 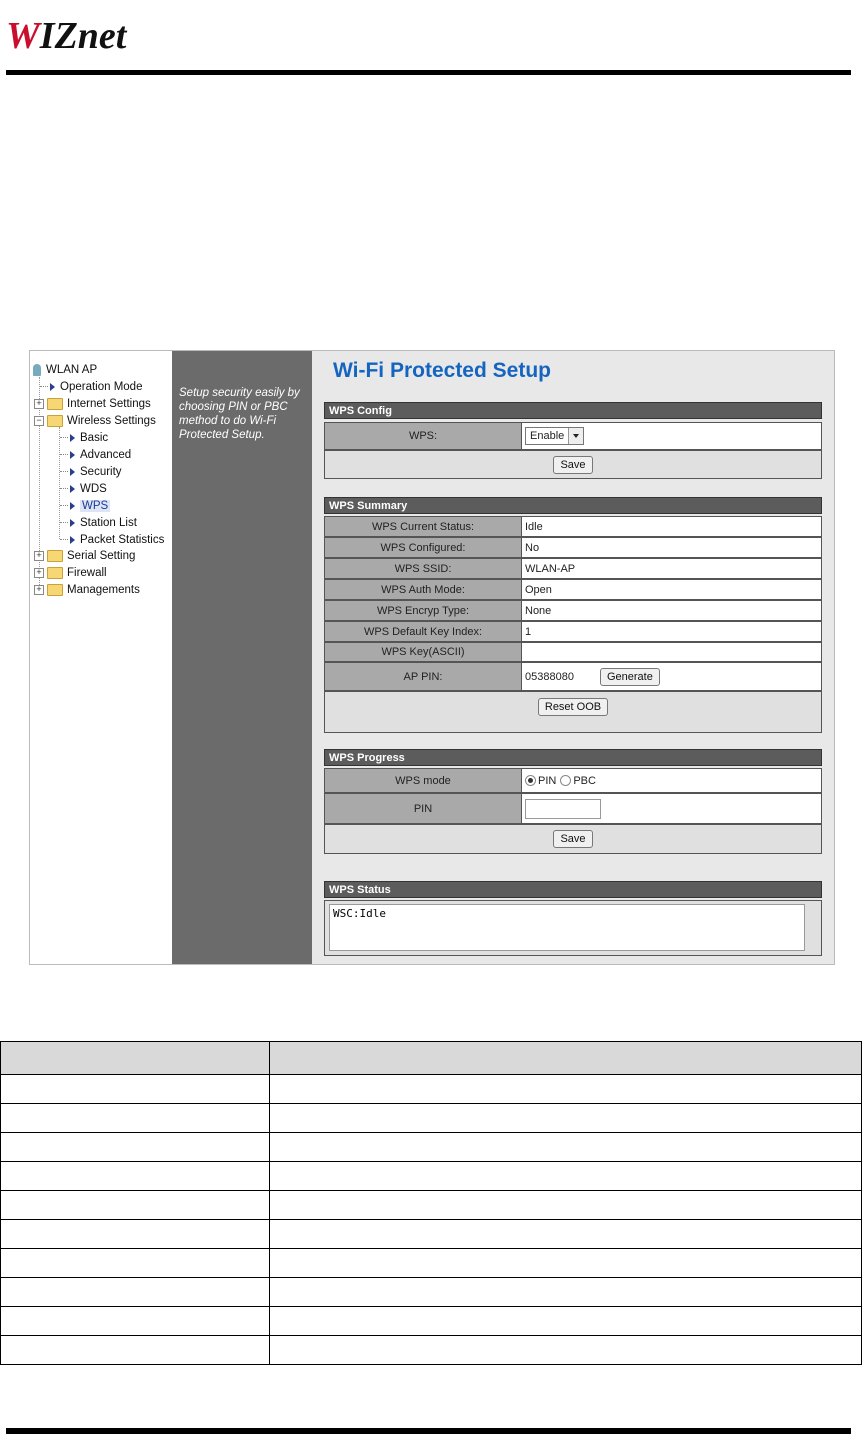 What do you see at coordinates (39, 420) in the screenshot?
I see `collapse-minus-icon: −` at bounding box center [39, 420].